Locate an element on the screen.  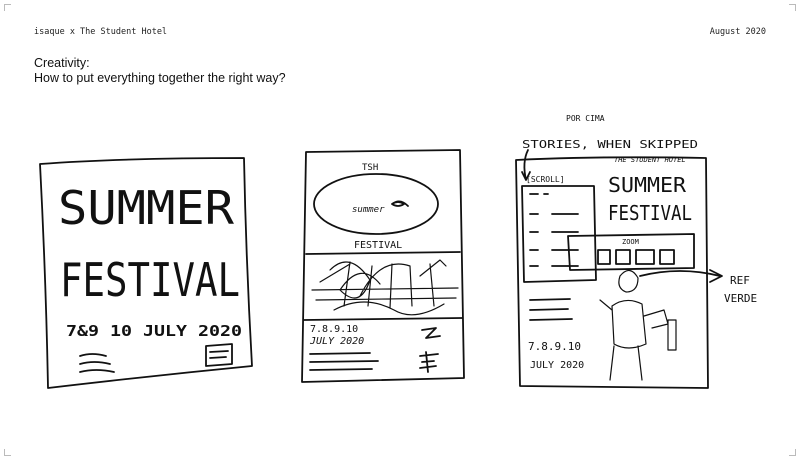
sketch-left-headline-top: SUMMER is located at coordinates (146, 208).